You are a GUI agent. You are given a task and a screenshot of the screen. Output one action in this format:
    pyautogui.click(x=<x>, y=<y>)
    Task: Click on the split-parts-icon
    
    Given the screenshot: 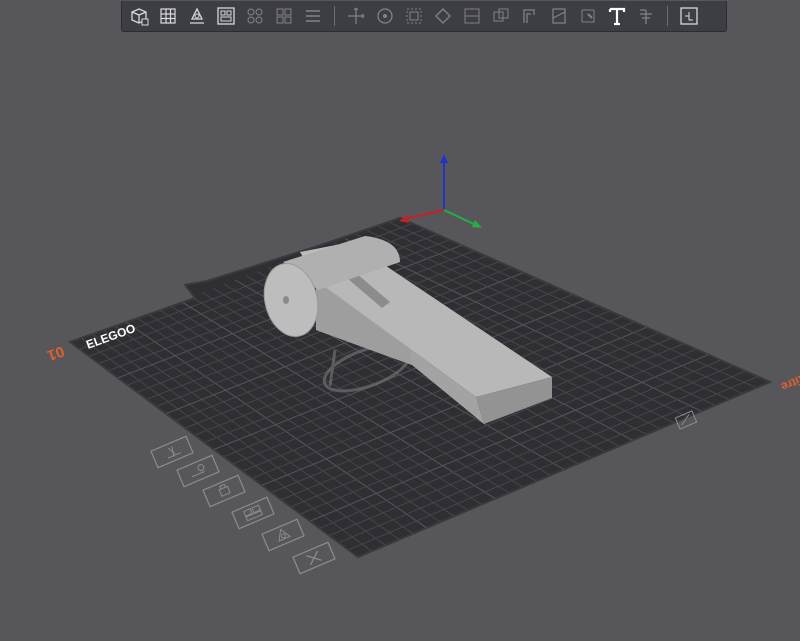 What is the action you would take?
    pyautogui.click(x=284, y=16)
    